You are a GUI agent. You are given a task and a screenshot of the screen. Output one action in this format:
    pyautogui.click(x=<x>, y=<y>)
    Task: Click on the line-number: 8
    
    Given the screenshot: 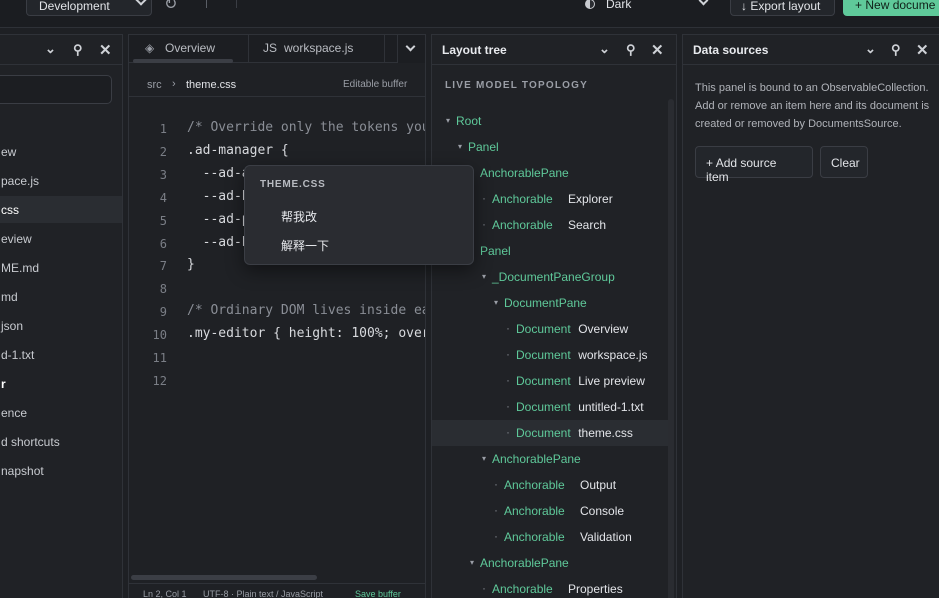 What is the action you would take?
    pyautogui.click(x=163, y=289)
    